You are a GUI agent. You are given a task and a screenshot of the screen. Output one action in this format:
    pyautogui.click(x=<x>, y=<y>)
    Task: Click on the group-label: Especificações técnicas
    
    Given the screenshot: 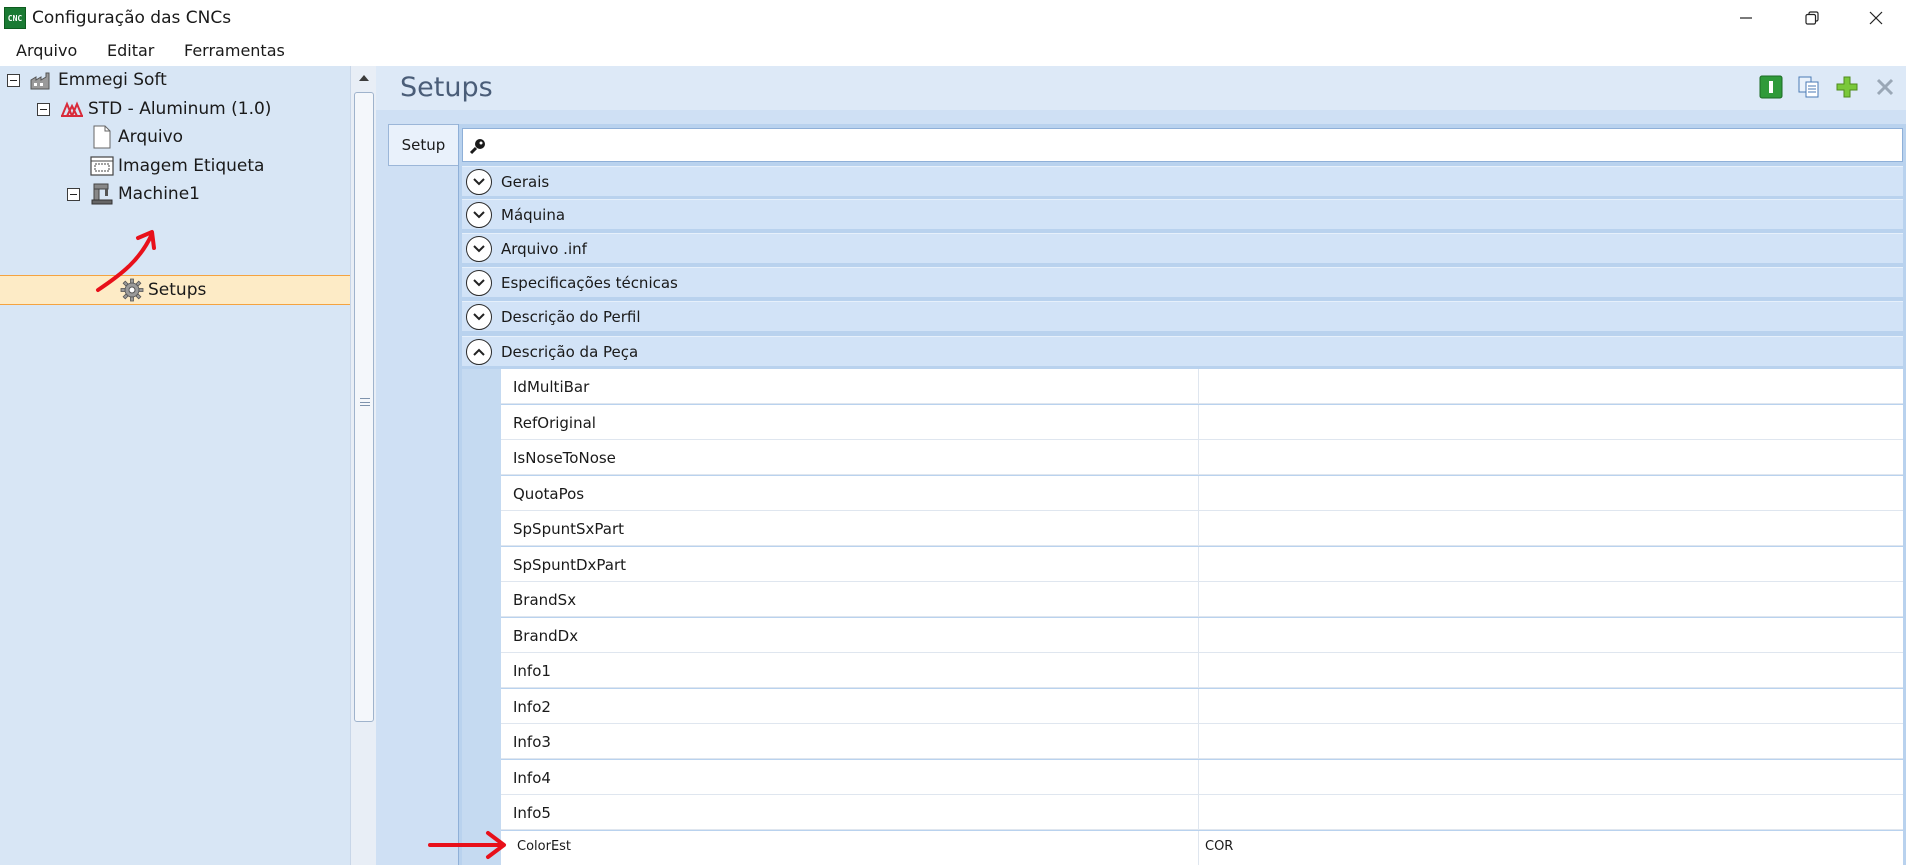 What is the action you would take?
    pyautogui.click(x=589, y=282)
    